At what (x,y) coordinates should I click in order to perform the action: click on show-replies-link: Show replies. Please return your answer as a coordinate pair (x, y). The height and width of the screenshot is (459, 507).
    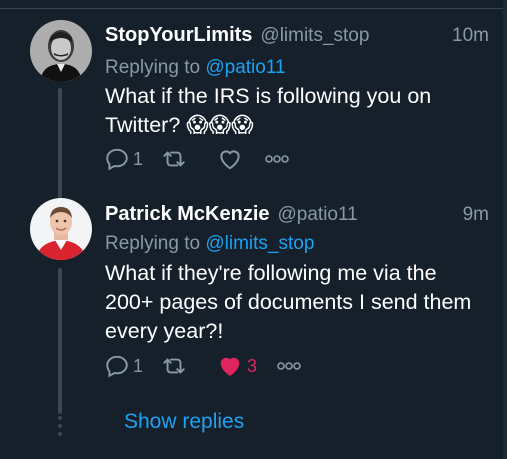
    Looking at the image, I should click on (184, 422).